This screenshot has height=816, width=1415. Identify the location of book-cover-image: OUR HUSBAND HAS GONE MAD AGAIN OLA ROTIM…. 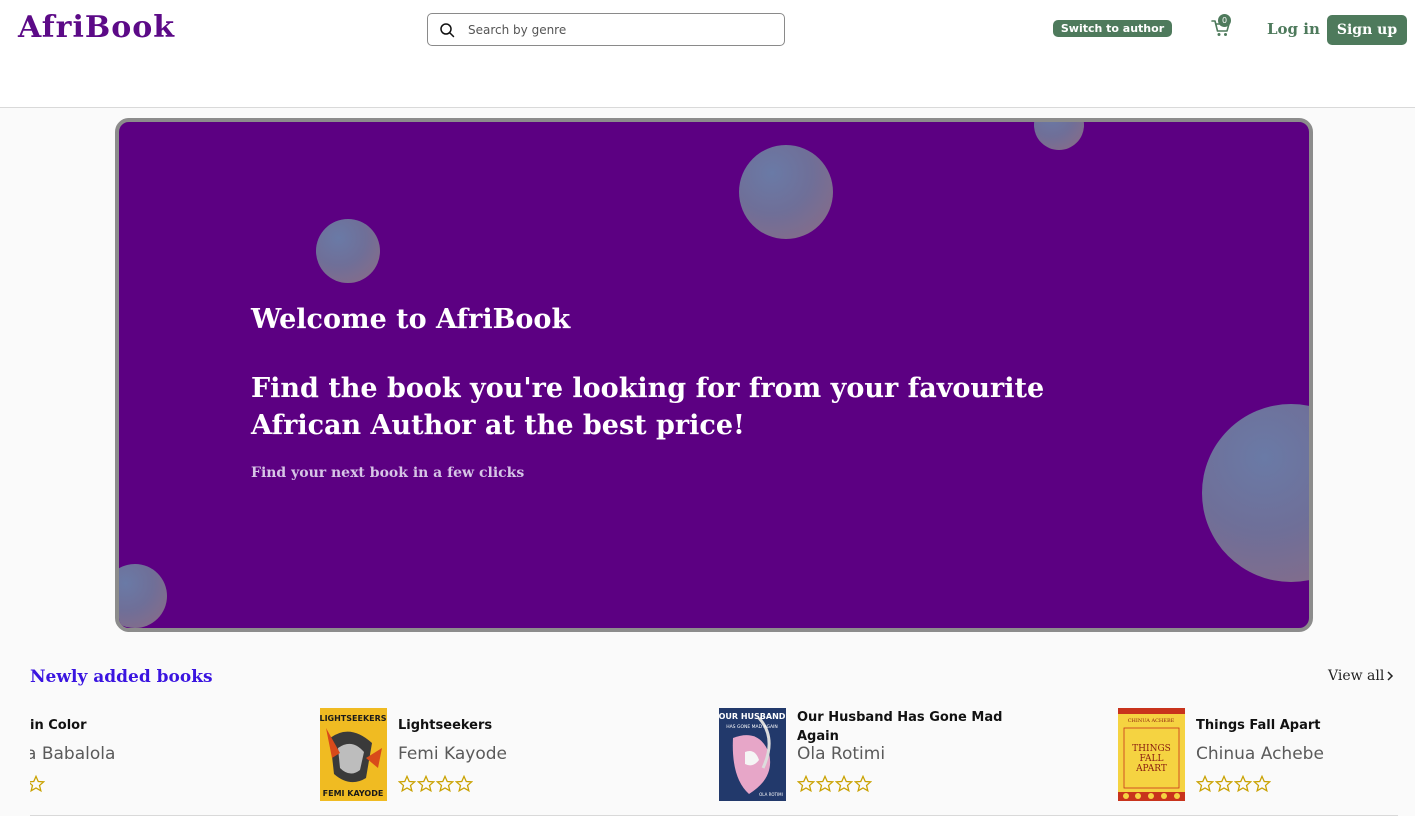
(752, 754).